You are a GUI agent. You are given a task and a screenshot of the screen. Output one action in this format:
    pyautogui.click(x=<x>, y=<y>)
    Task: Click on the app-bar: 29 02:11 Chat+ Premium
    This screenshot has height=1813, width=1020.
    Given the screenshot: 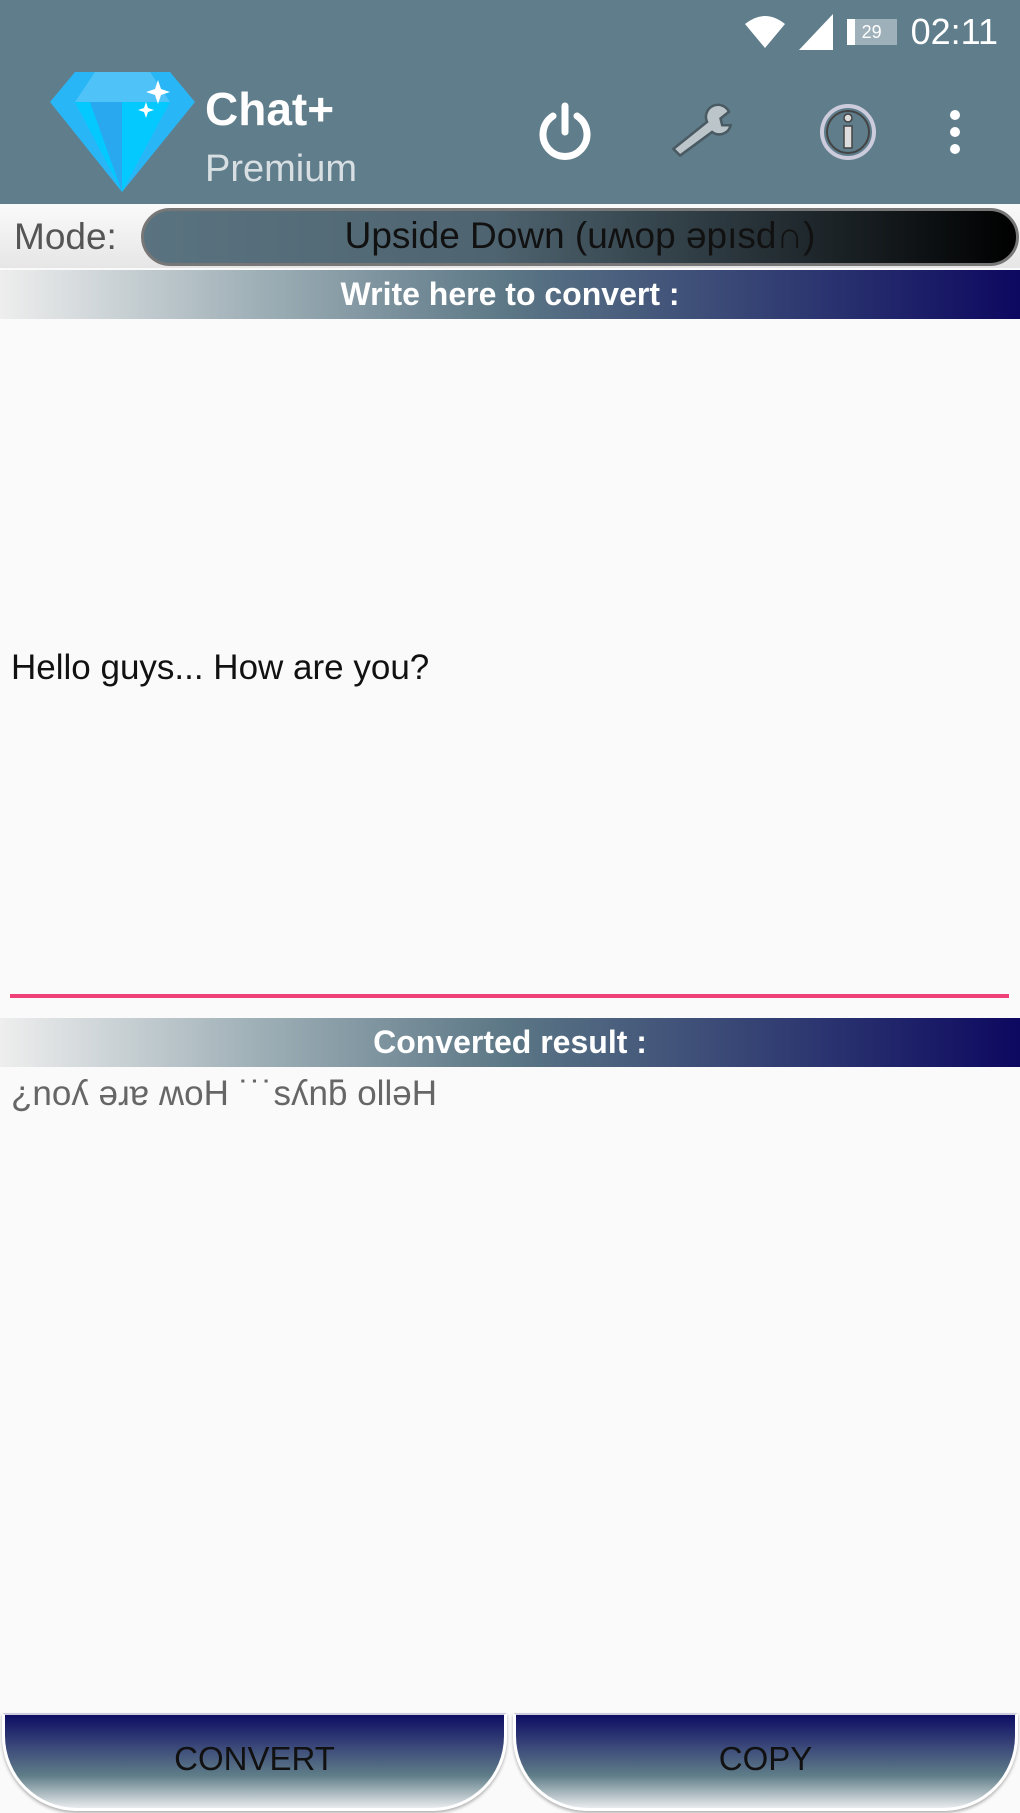 What is the action you would take?
    pyautogui.click(x=510, y=102)
    